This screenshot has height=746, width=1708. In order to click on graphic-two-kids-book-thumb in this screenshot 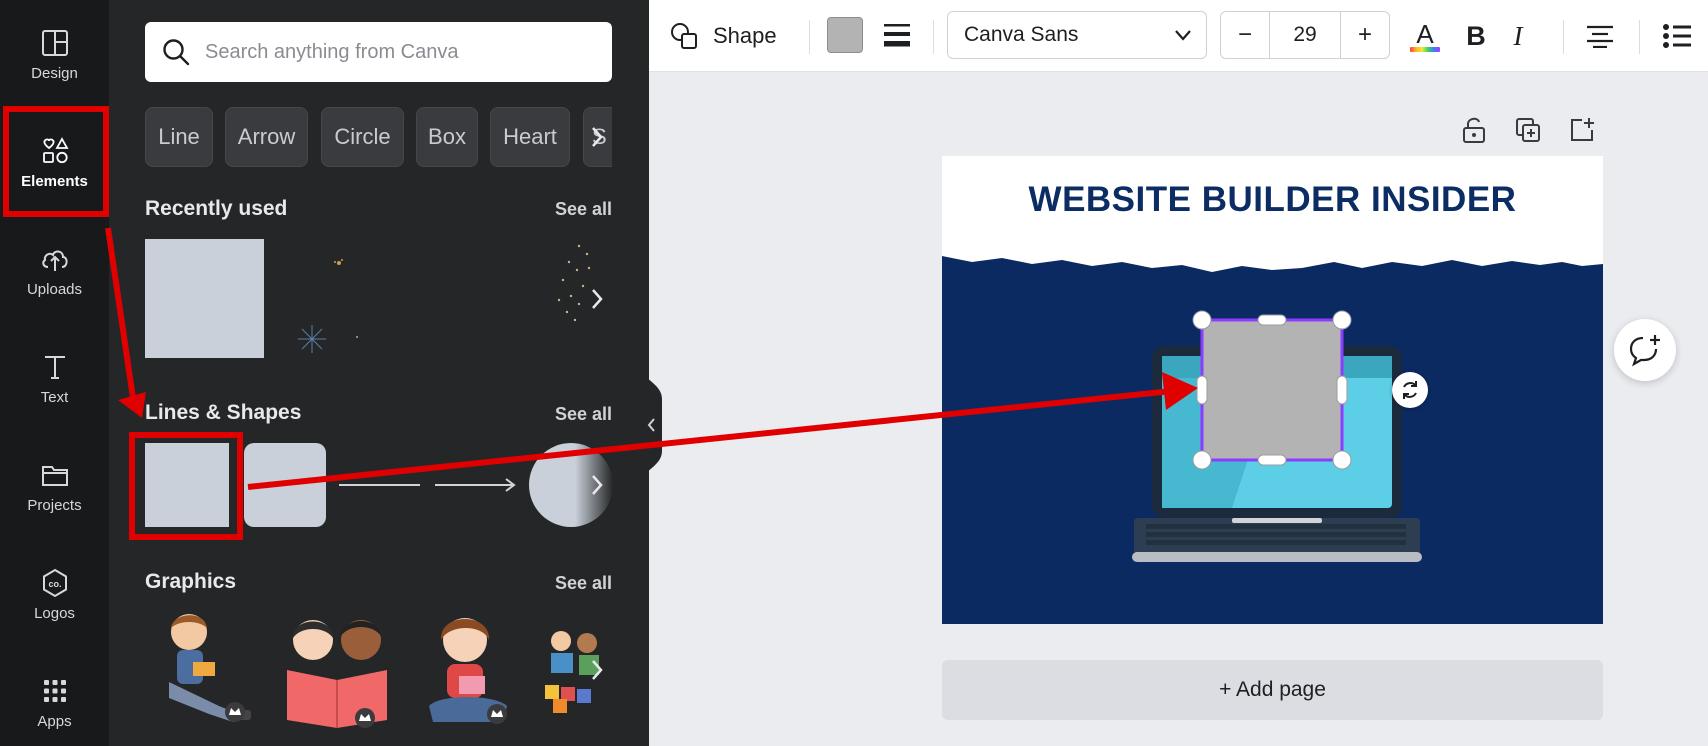, I will do `click(337, 670)`.